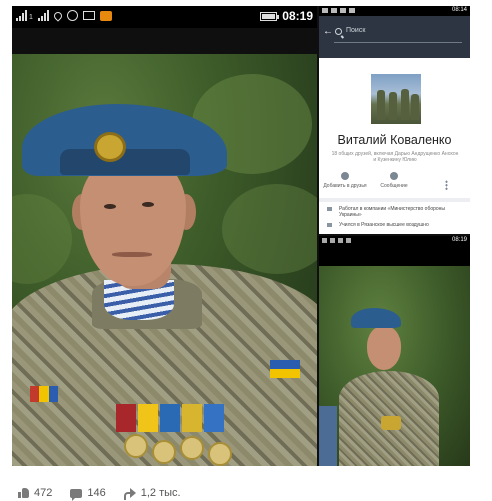  What do you see at coordinates (96, 493) in the screenshot?
I see `comment-count: 146` at bounding box center [96, 493].